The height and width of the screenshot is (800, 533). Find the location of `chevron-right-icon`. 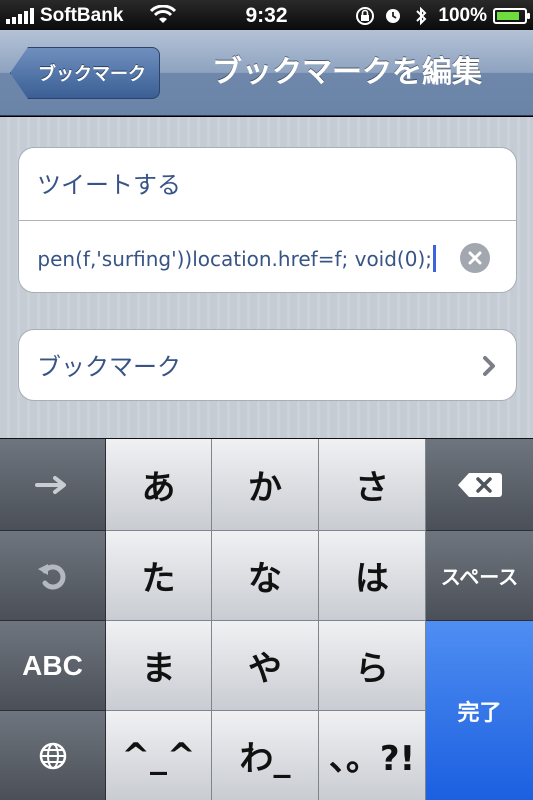

chevron-right-icon is located at coordinates (489, 366).